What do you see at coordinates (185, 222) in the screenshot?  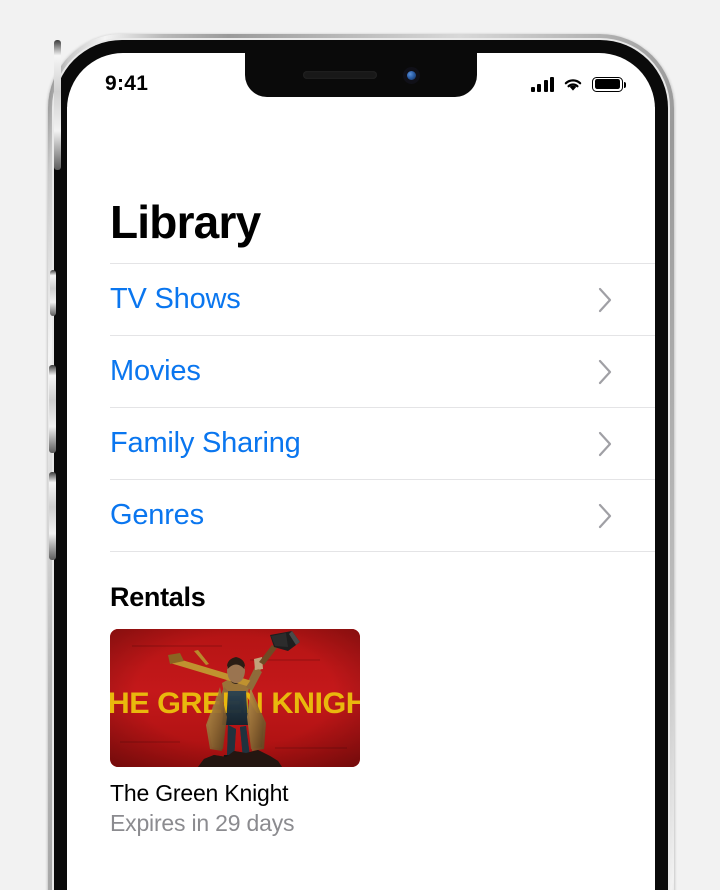 I see `page-title: Library` at bounding box center [185, 222].